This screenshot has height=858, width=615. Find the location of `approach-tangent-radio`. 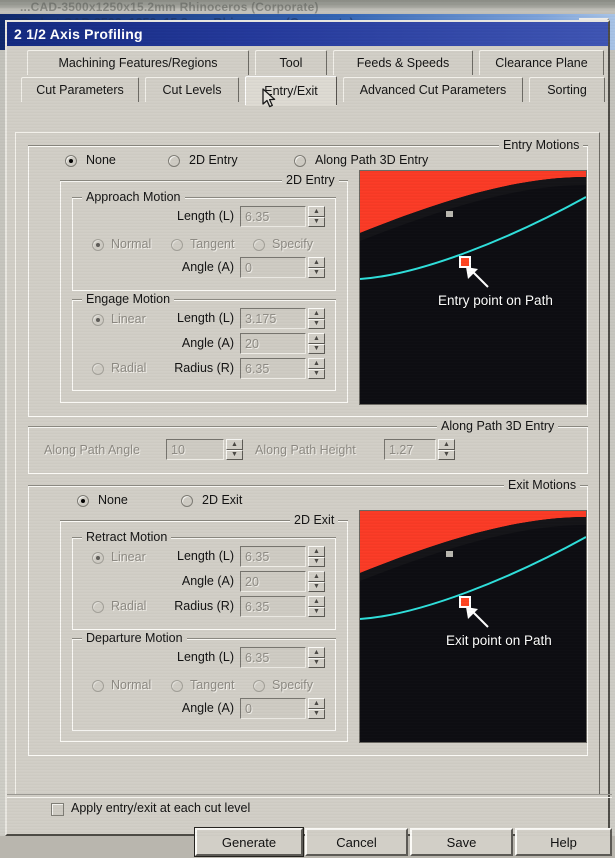

approach-tangent-radio is located at coordinates (177, 245).